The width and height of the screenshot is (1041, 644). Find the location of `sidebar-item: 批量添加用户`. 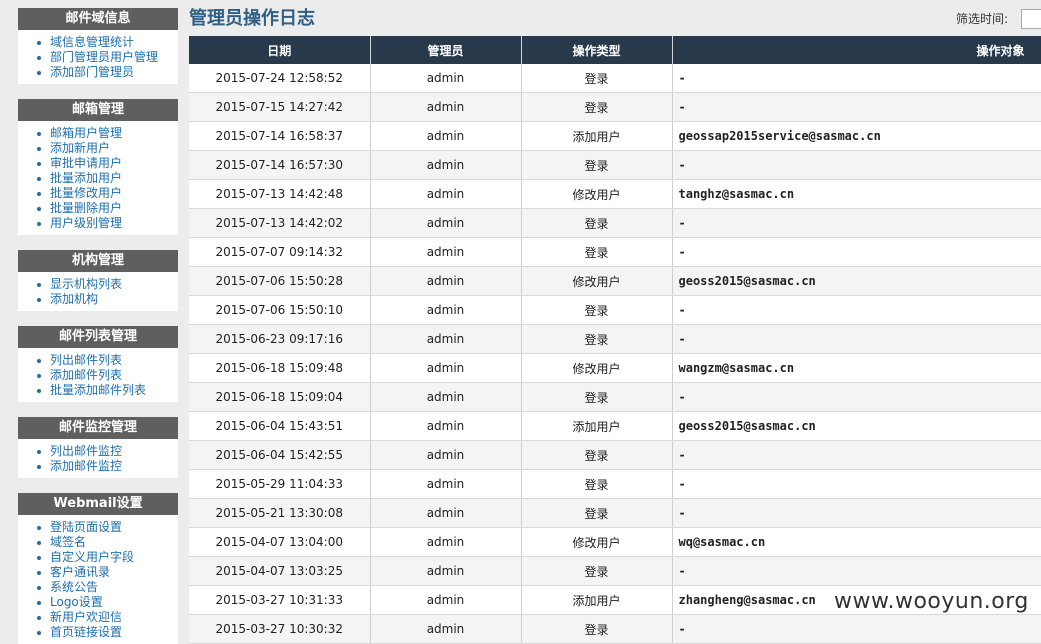

sidebar-item: 批量添加用户 is located at coordinates (105, 178).